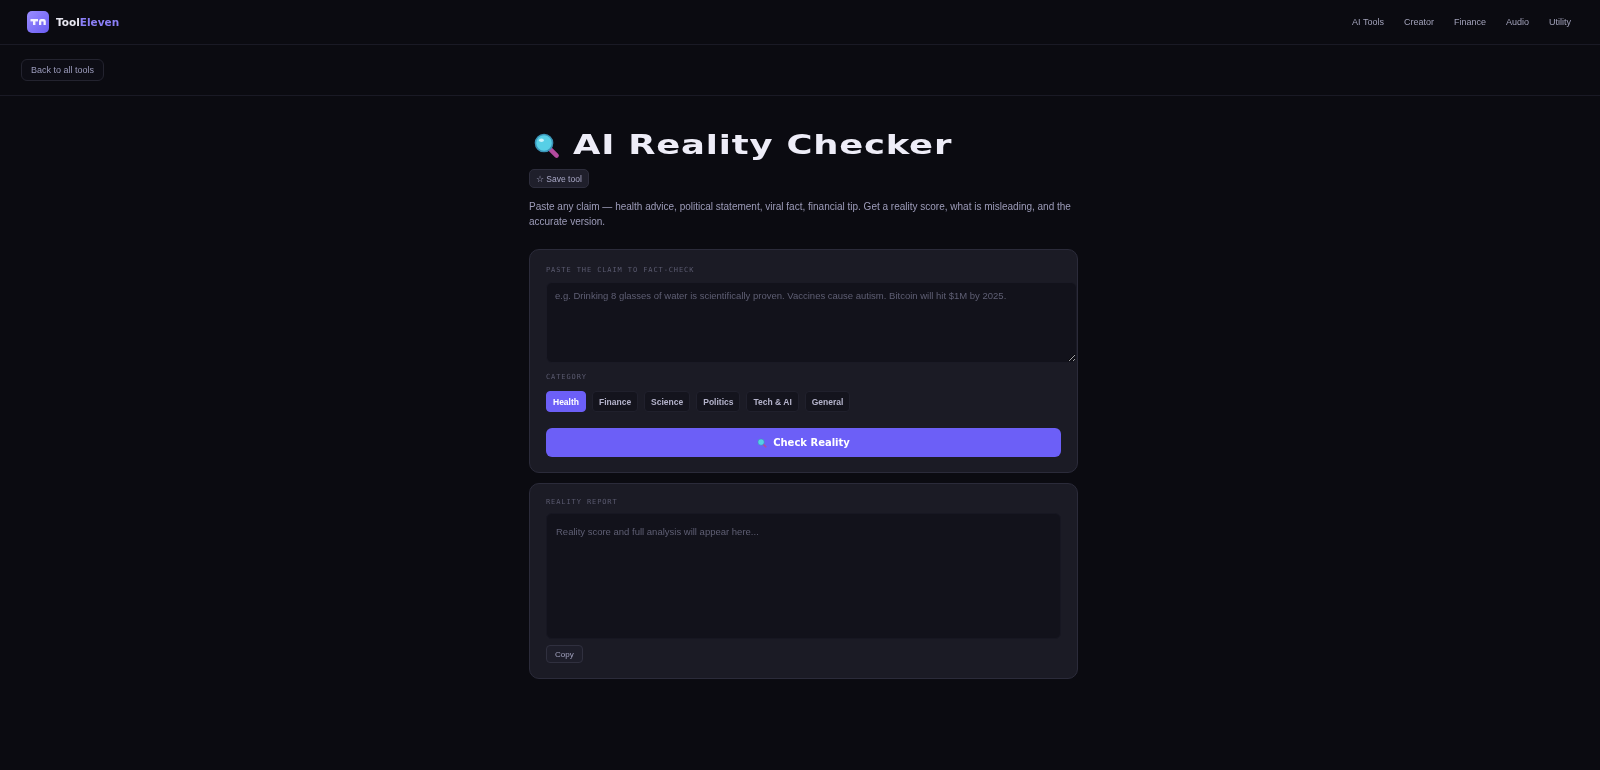  I want to click on check-reality-button: Check Reality, so click(803, 442).